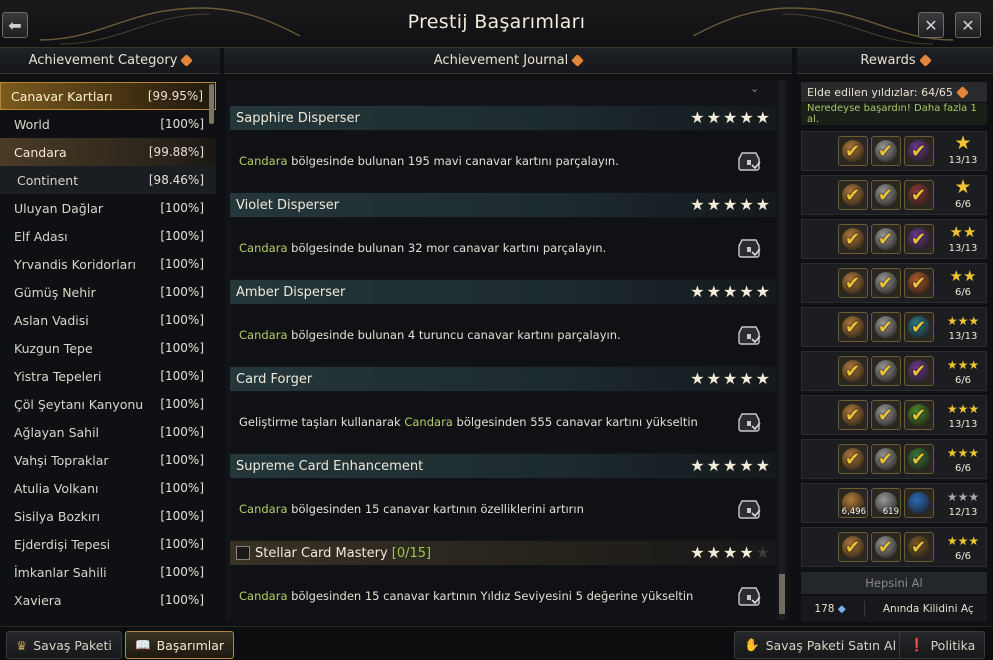  I want to click on achievement-header: Amber Disperser ★ ★ ★ ★ ★, so click(503, 292).